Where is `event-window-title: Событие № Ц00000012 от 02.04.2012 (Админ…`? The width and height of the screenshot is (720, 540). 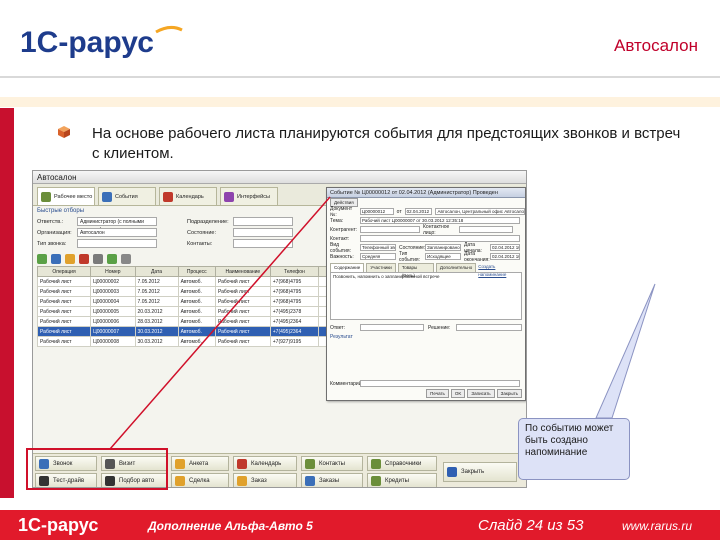 event-window-title: Событие № Ц00000012 от 02.04.2012 (Админ… is located at coordinates (426, 193).